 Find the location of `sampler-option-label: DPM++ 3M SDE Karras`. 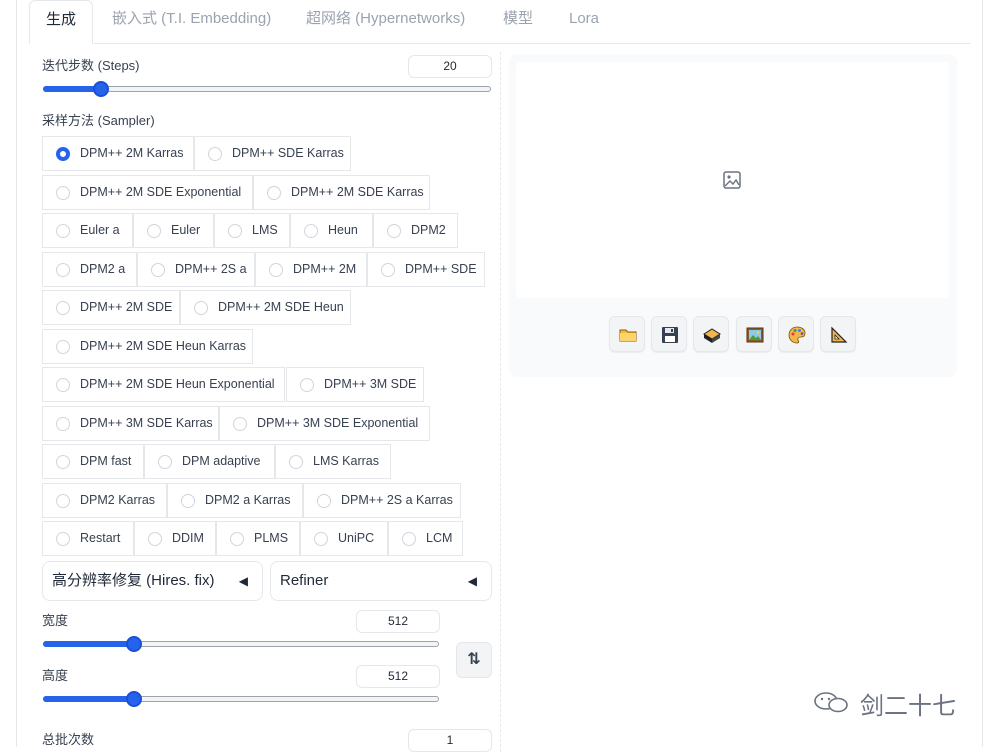

sampler-option-label: DPM++ 3M SDE Karras is located at coordinates (146, 423).